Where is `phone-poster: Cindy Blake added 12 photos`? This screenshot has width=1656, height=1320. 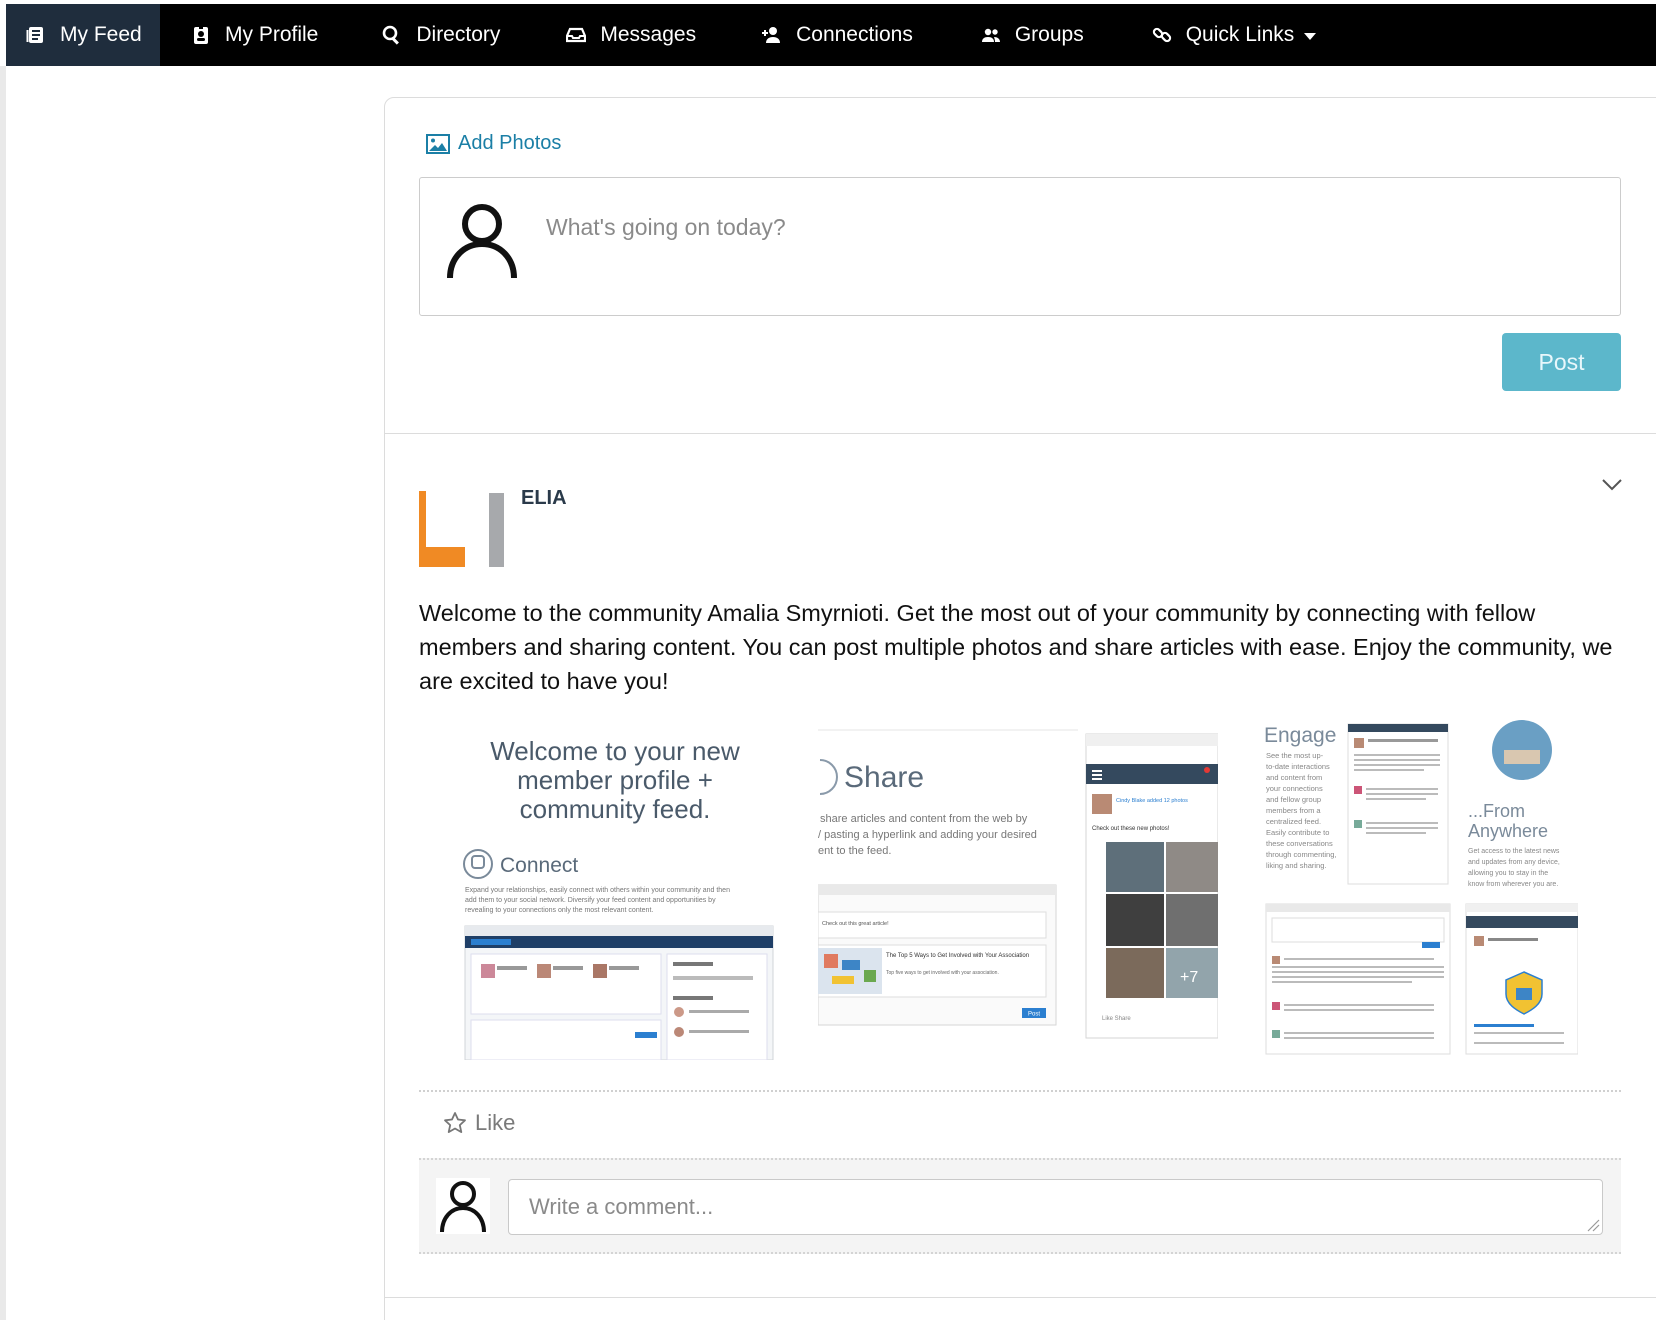
phone-poster: Cindy Blake added 12 photos is located at coordinates (1152, 801).